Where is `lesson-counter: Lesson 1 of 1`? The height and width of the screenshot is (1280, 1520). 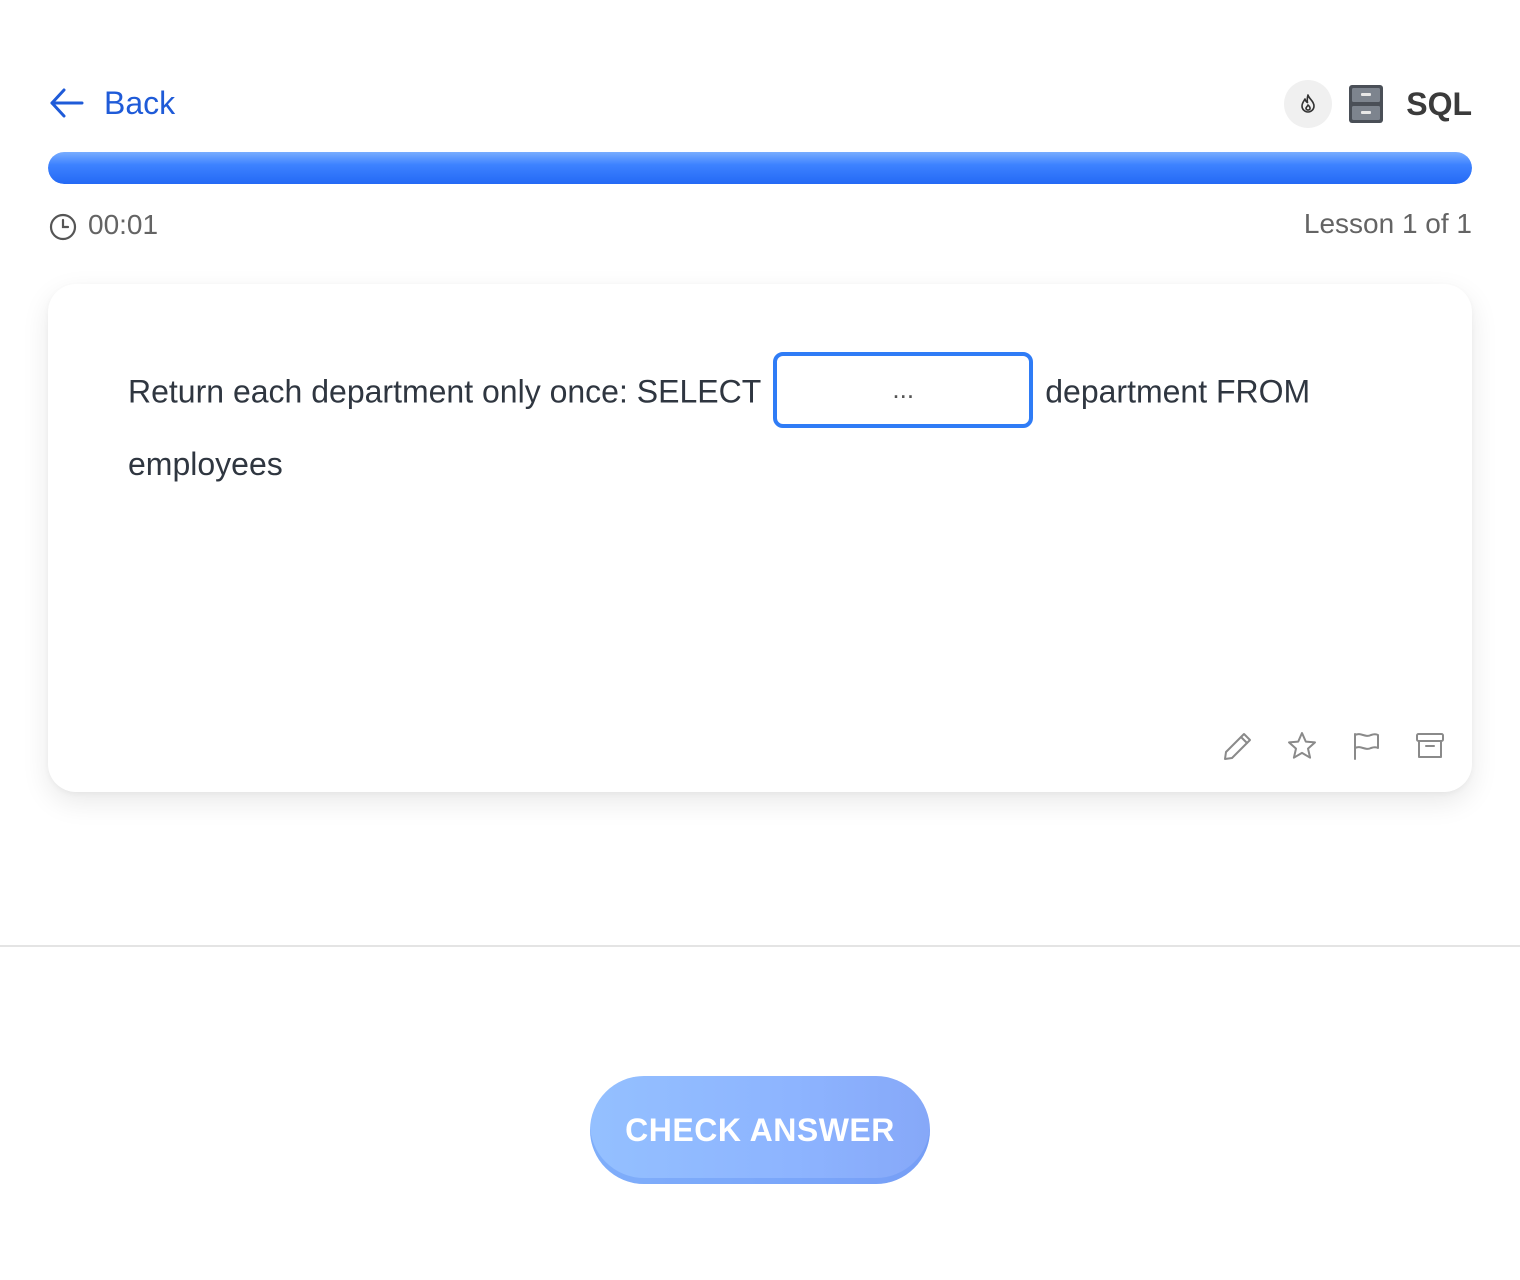
lesson-counter: Lesson 1 of 1 is located at coordinates (1387, 223).